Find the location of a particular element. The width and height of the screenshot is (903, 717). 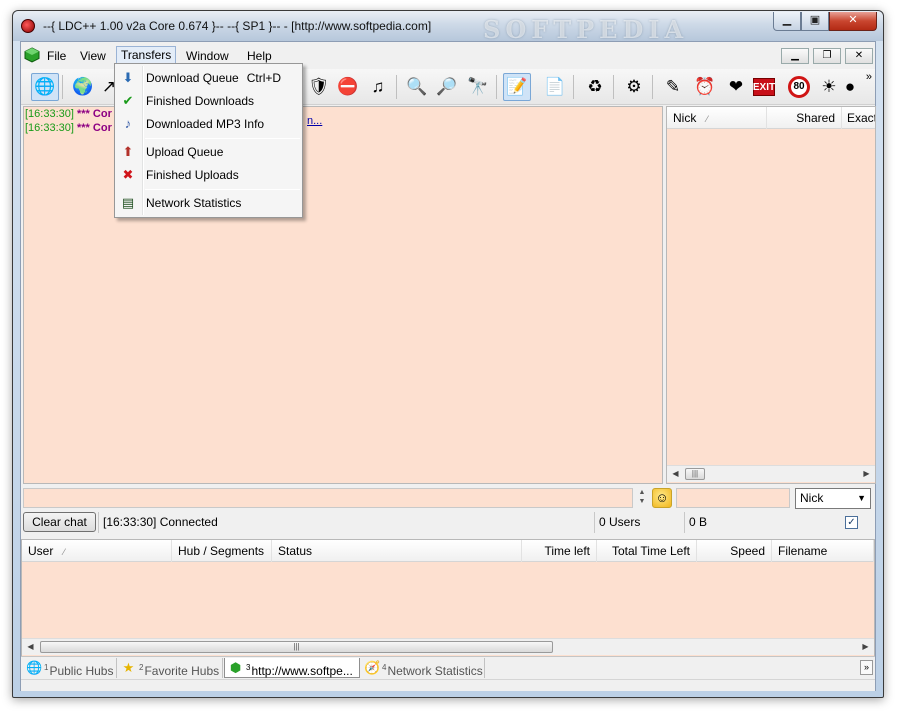

ignored-users-icon: ⛔ is located at coordinates (348, 87).